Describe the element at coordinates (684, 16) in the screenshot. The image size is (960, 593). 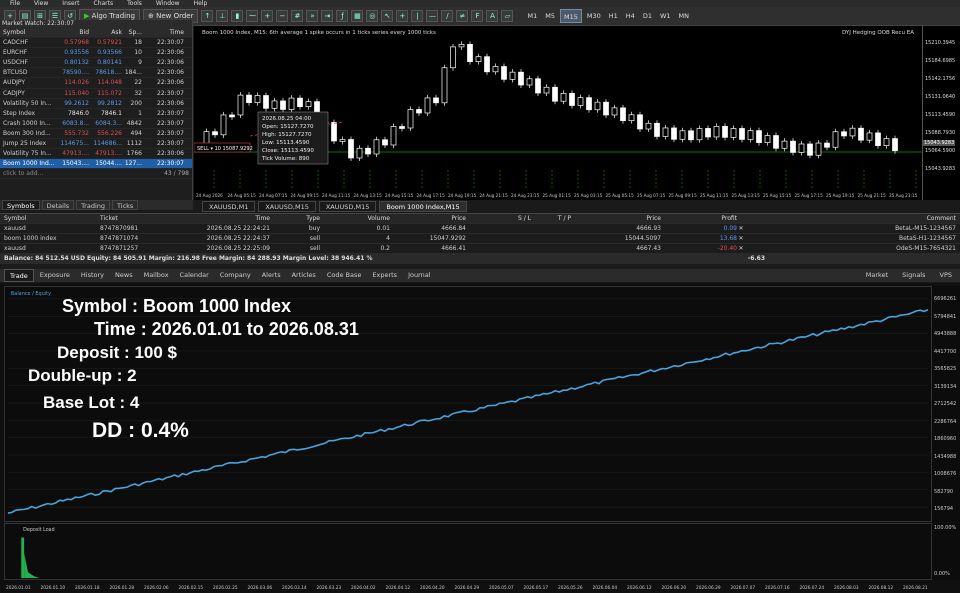
I see `timeframe-mn: MN` at that location.